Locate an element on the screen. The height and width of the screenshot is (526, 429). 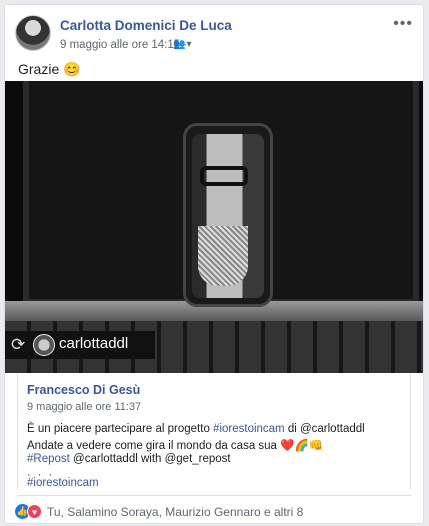
repost-hashtag-link: #Repost is located at coordinates (48, 459).